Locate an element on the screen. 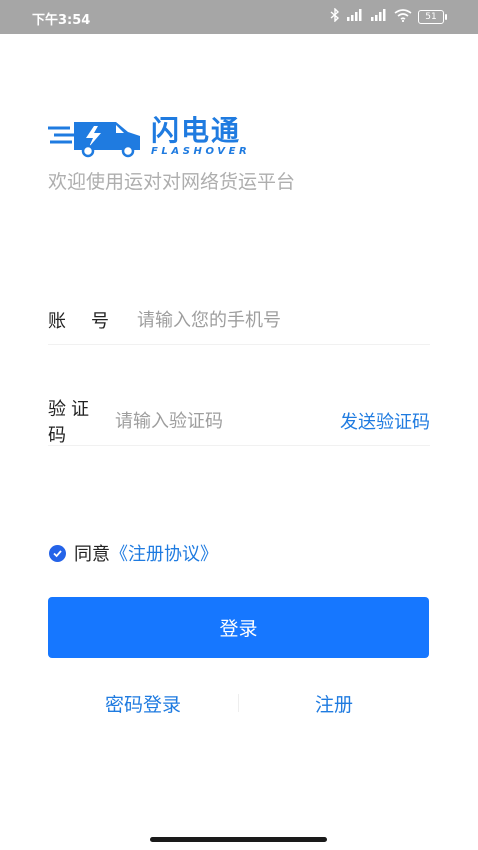 The height and width of the screenshot is (850, 478). account-row: 账号 is located at coordinates (239, 320).